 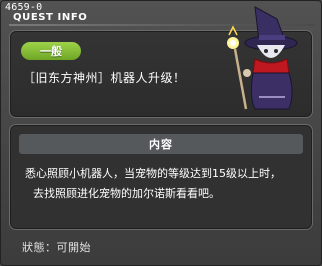 I want to click on description-line: 悉心照顾小机器人，当宠物的等级达到15级以上时，, so click(x=153, y=173).